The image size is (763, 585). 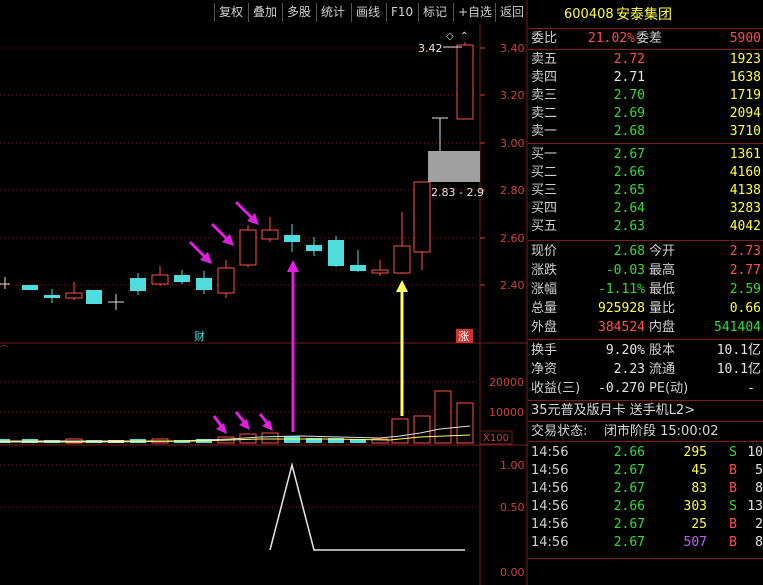 I want to click on diamond-icon: ◇, so click(x=450, y=36).